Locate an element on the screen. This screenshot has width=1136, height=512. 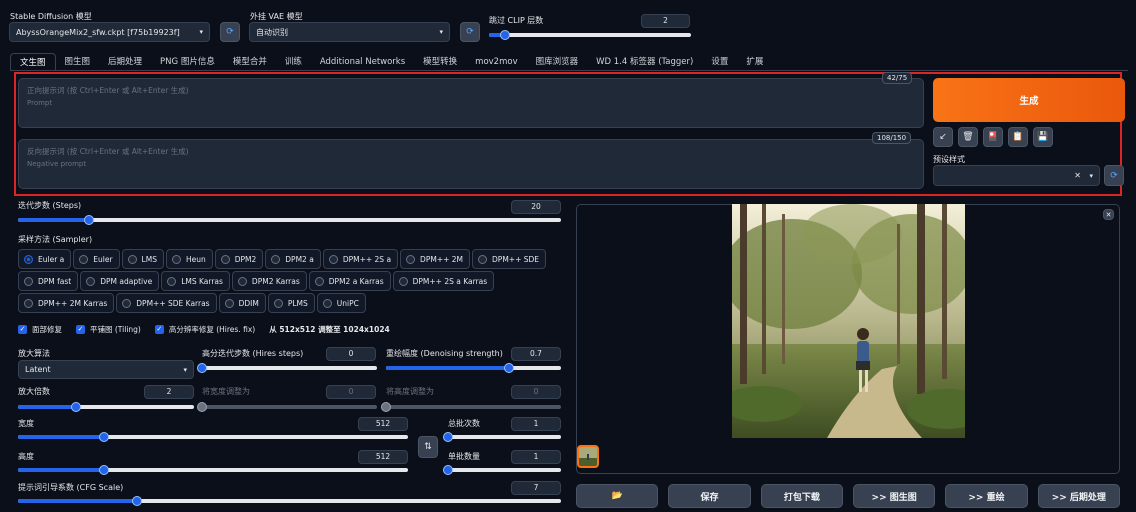
sampler-option: Heun is located at coordinates (189, 259).